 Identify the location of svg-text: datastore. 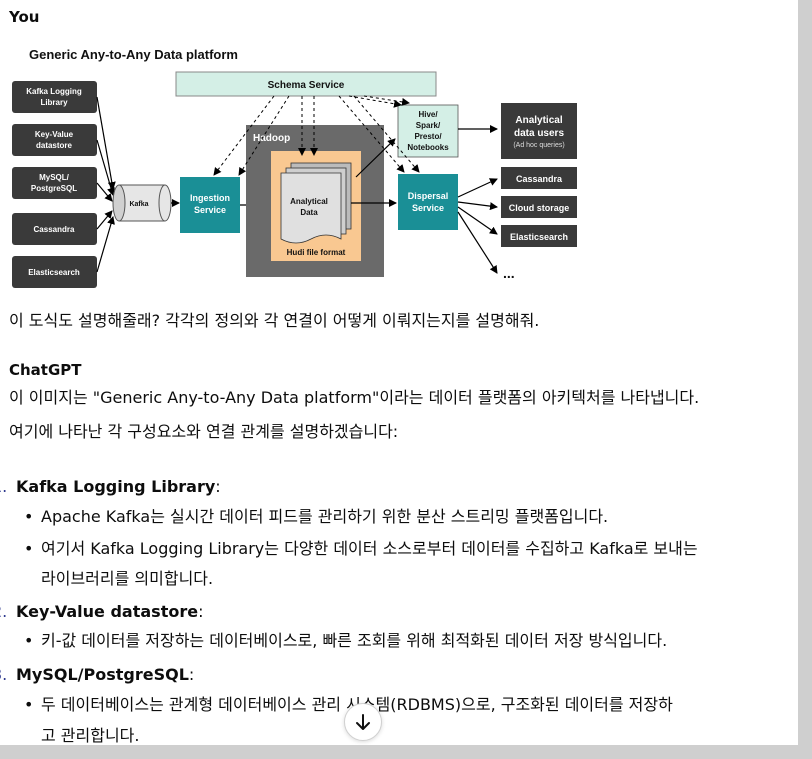
(54, 145).